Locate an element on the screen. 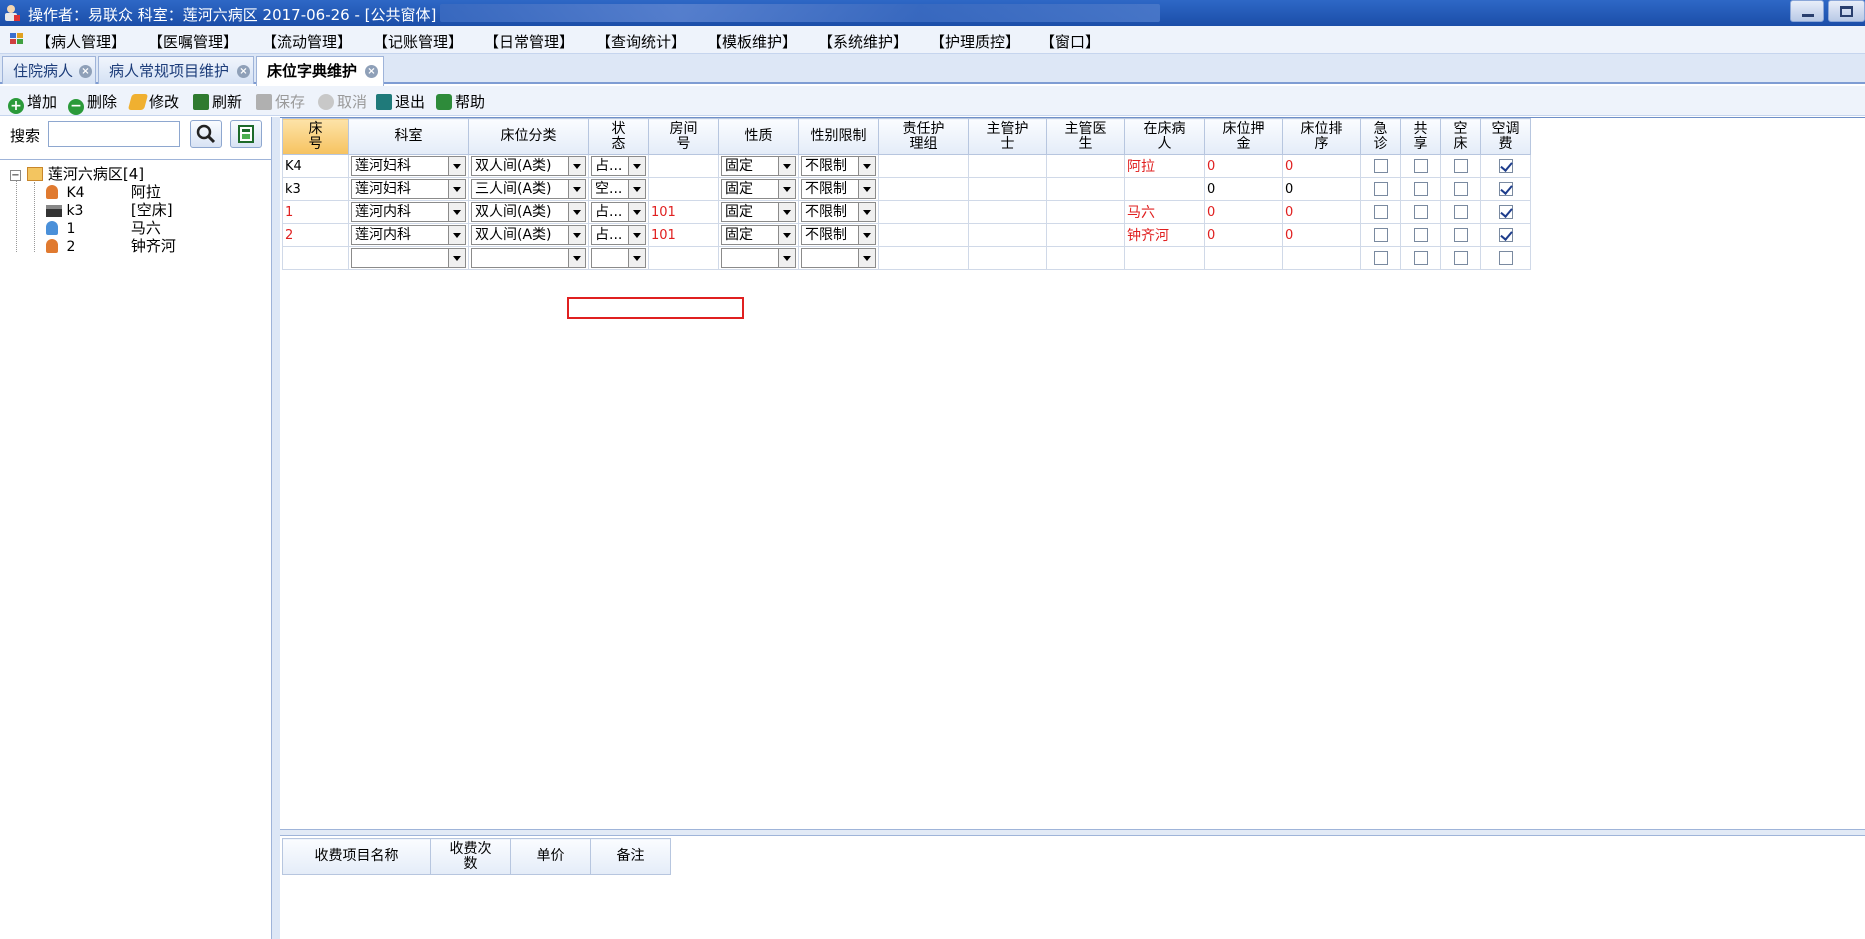 This screenshot has height=939, width=1865. tab-inpatients: 住院病人 × is located at coordinates (49, 70).